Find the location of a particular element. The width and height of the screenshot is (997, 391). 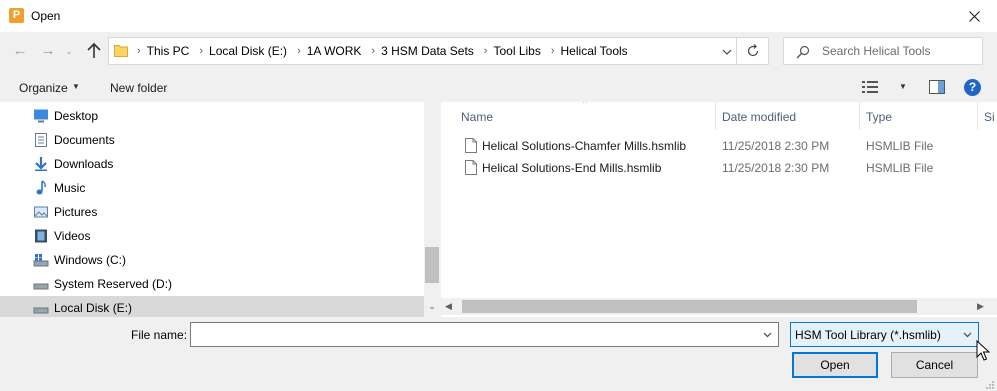

forward-button: → is located at coordinates (48, 51).